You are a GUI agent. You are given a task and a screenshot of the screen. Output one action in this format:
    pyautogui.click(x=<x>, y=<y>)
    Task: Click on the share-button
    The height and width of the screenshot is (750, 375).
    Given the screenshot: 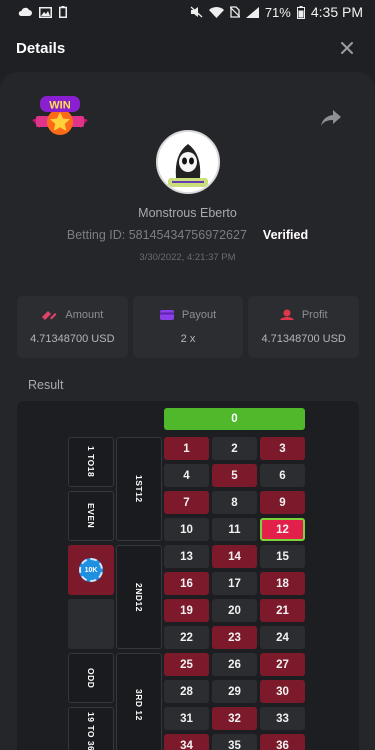 What is the action you would take?
    pyautogui.click(x=331, y=118)
    